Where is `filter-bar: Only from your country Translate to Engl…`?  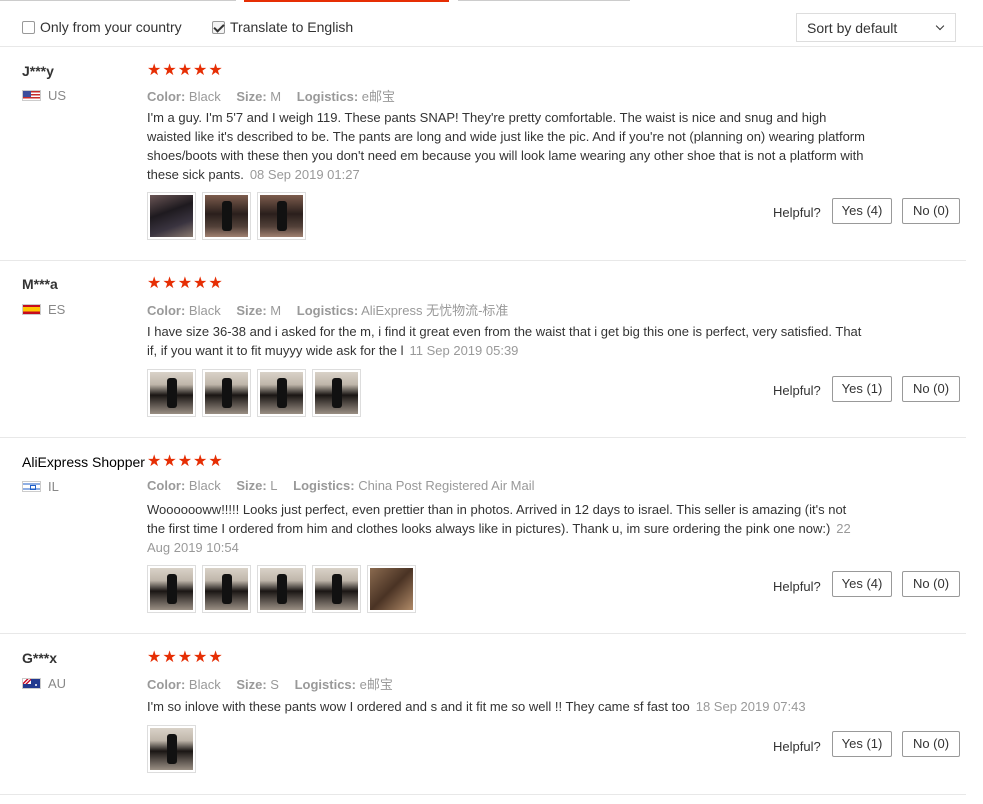
filter-bar: Only from your country Translate to Engl… is located at coordinates (491, 25).